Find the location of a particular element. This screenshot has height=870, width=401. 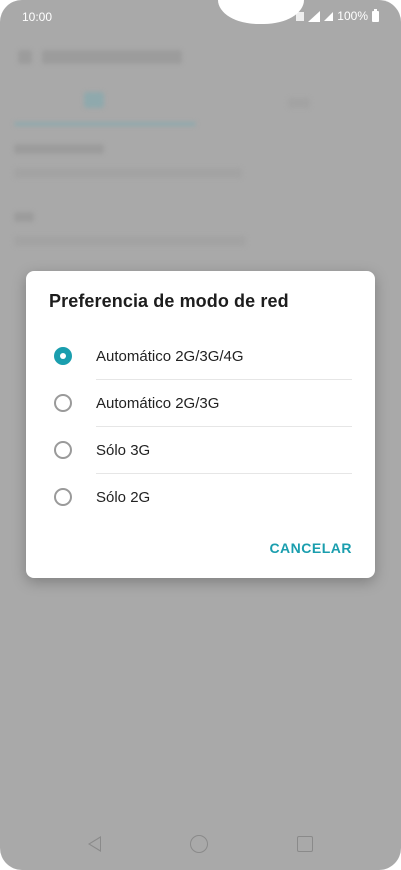

option-2g-only: Sólo 2G is located at coordinates (200, 497).